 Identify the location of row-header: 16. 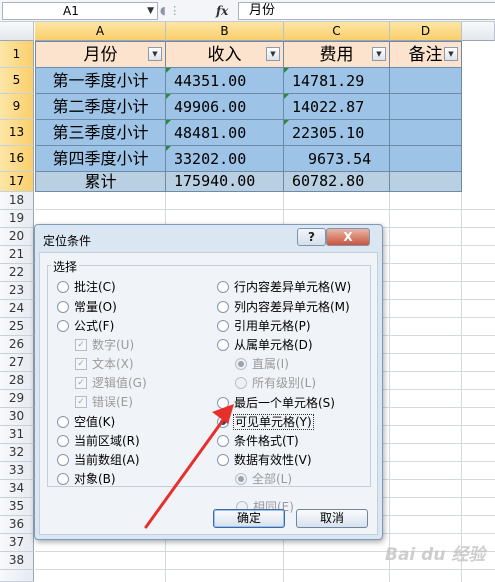
(17, 159).